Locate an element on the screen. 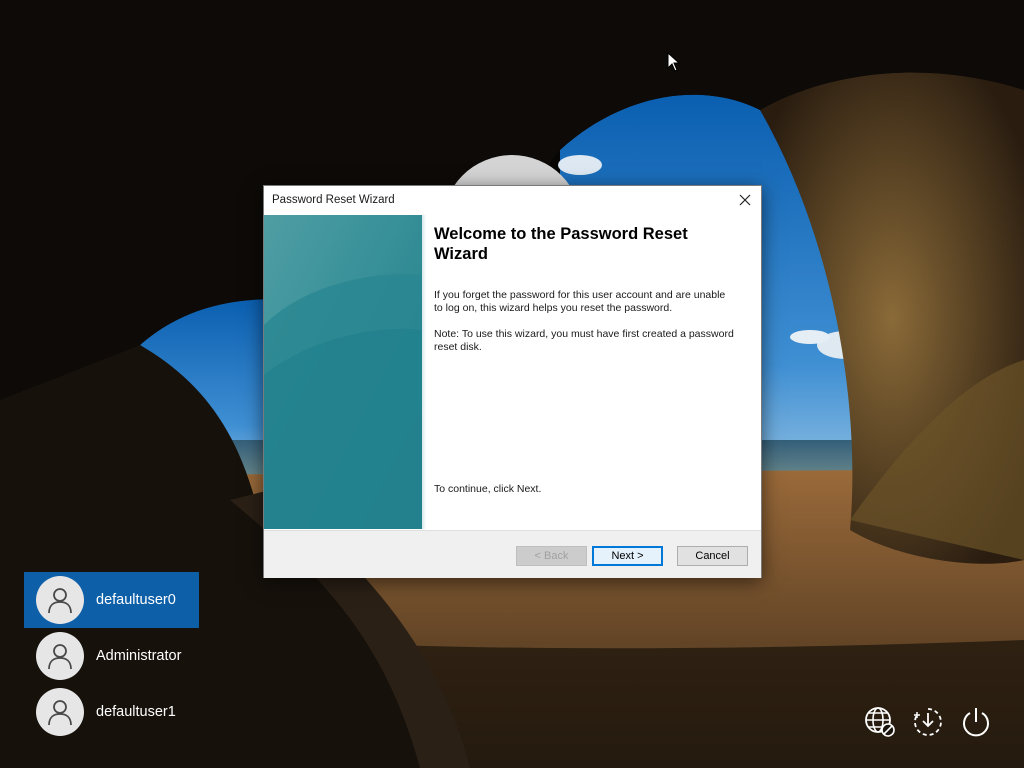 The width and height of the screenshot is (1024, 768). back-button: < Back is located at coordinates (551, 556).